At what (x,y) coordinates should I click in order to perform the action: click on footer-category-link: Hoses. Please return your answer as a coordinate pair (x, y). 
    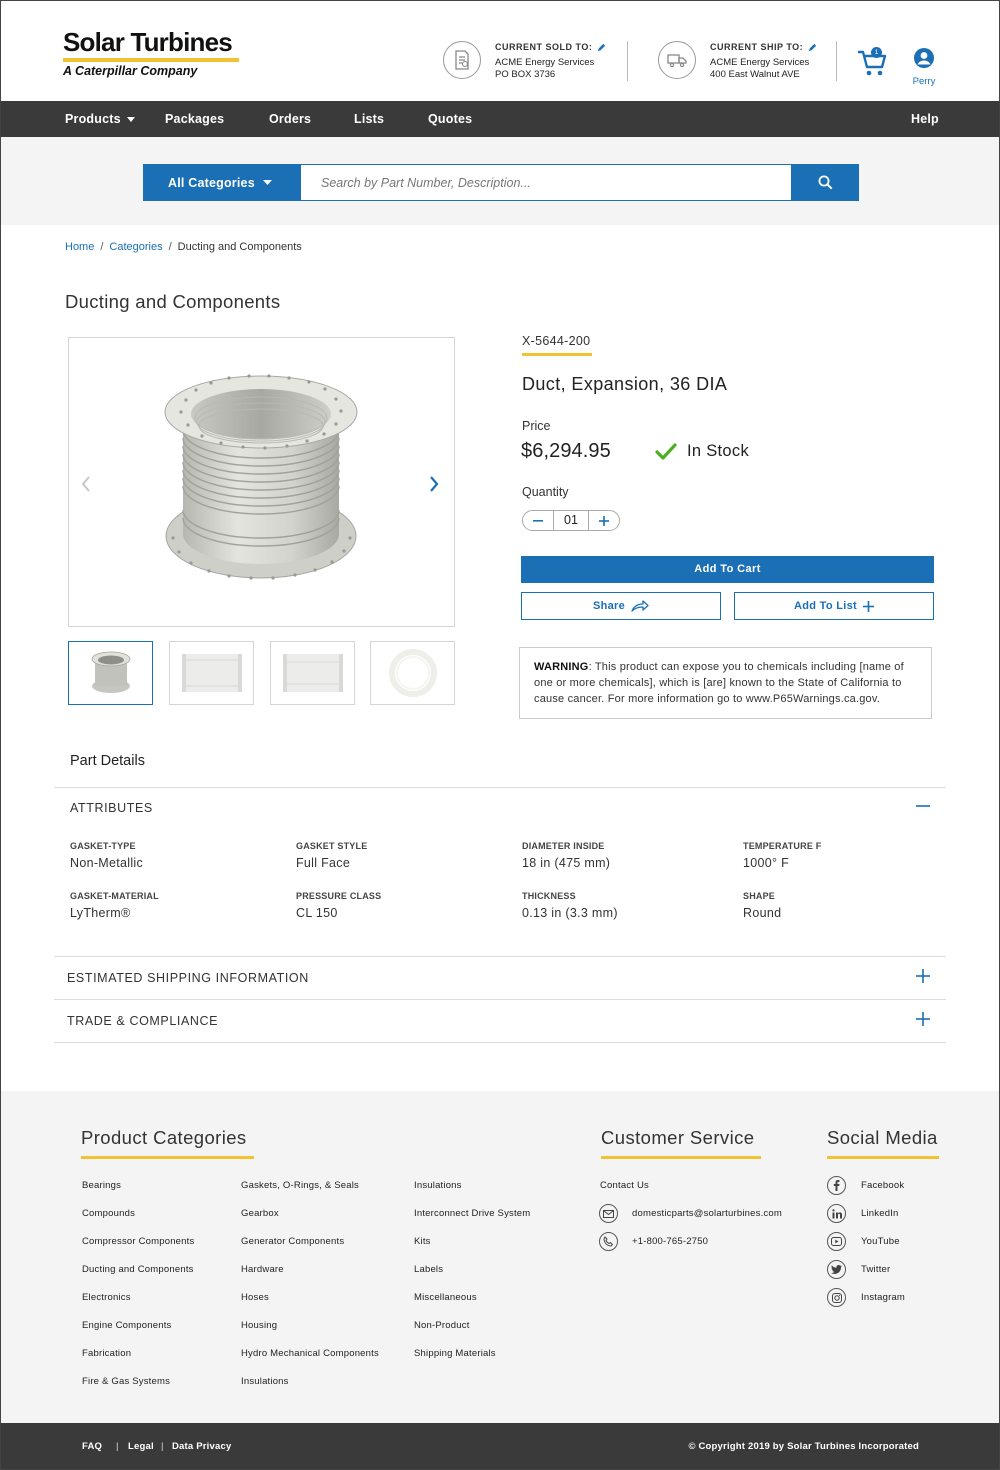
    Looking at the image, I should click on (255, 1297).